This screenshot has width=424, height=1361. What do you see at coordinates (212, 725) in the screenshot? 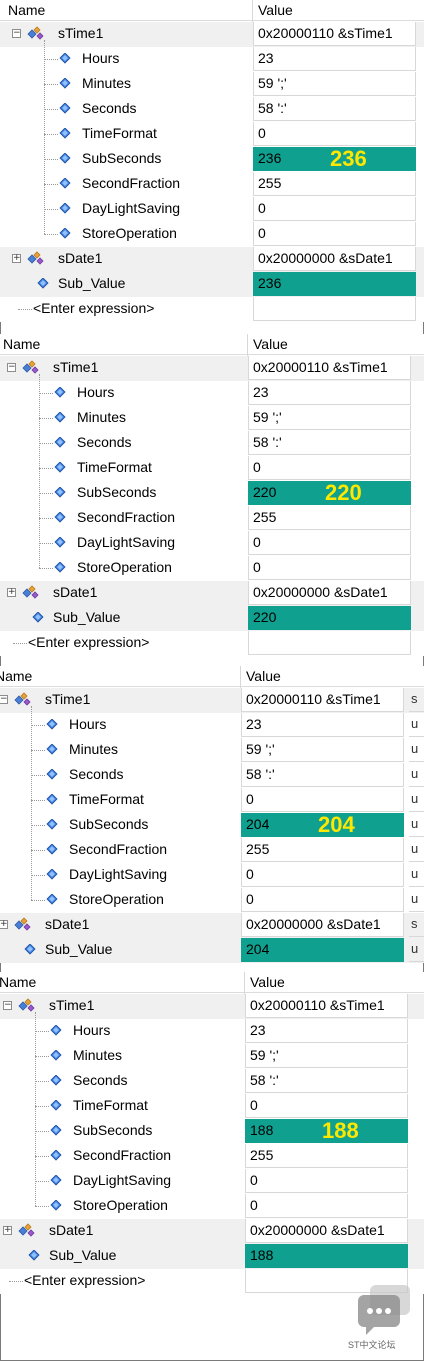
I see `watch-row-field: Hours 23 u` at bounding box center [212, 725].